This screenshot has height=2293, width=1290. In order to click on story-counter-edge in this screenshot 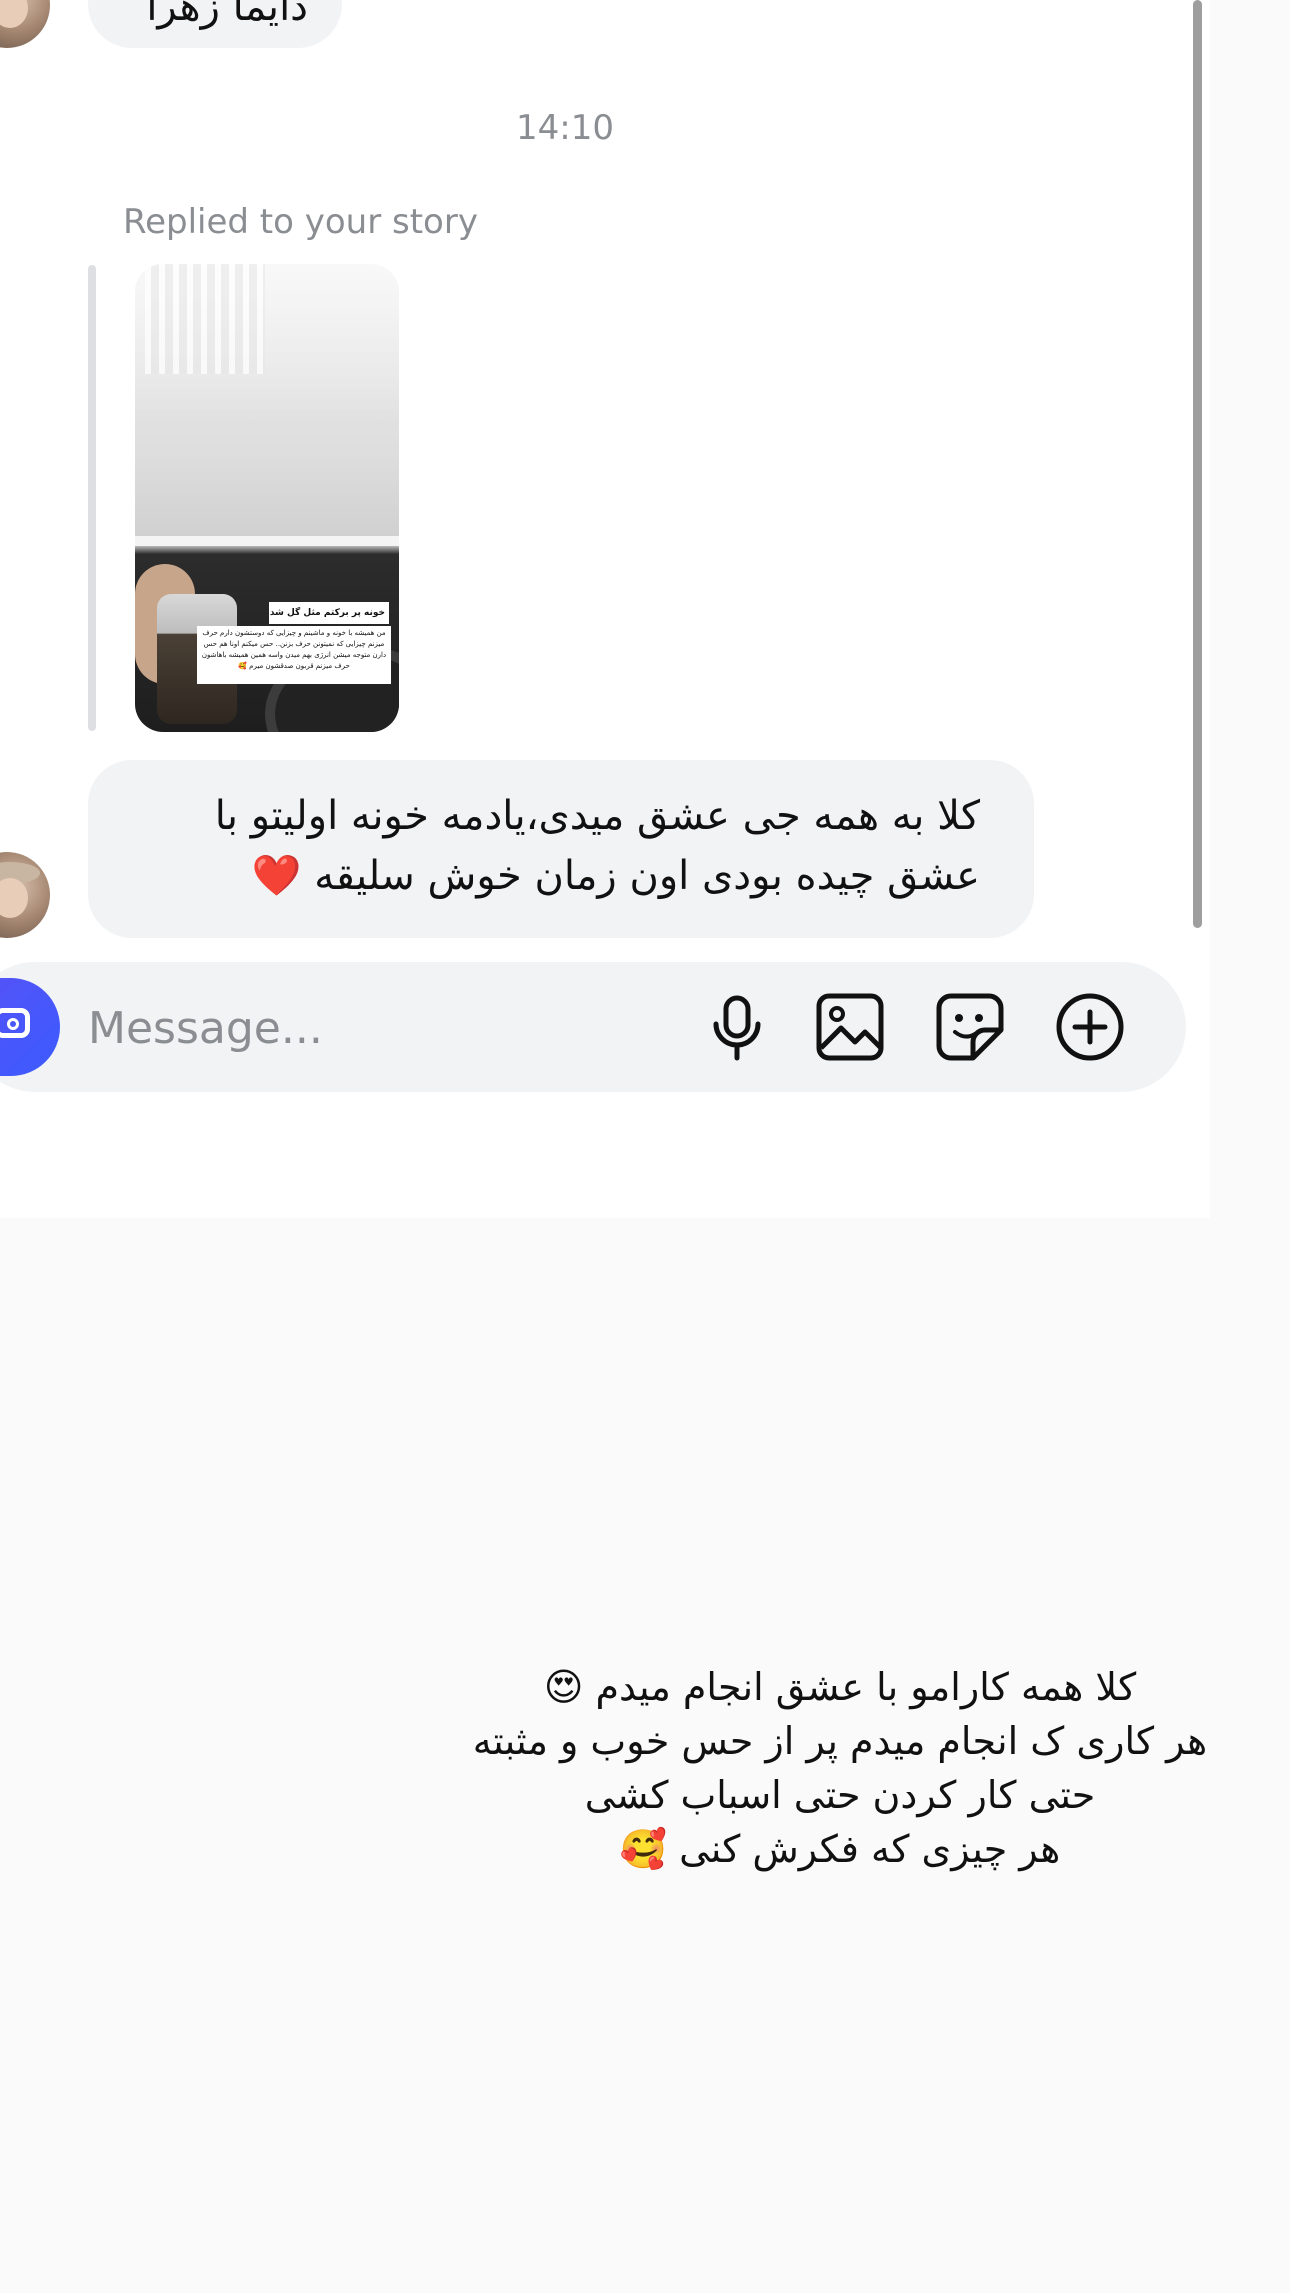, I will do `click(267, 541)`.